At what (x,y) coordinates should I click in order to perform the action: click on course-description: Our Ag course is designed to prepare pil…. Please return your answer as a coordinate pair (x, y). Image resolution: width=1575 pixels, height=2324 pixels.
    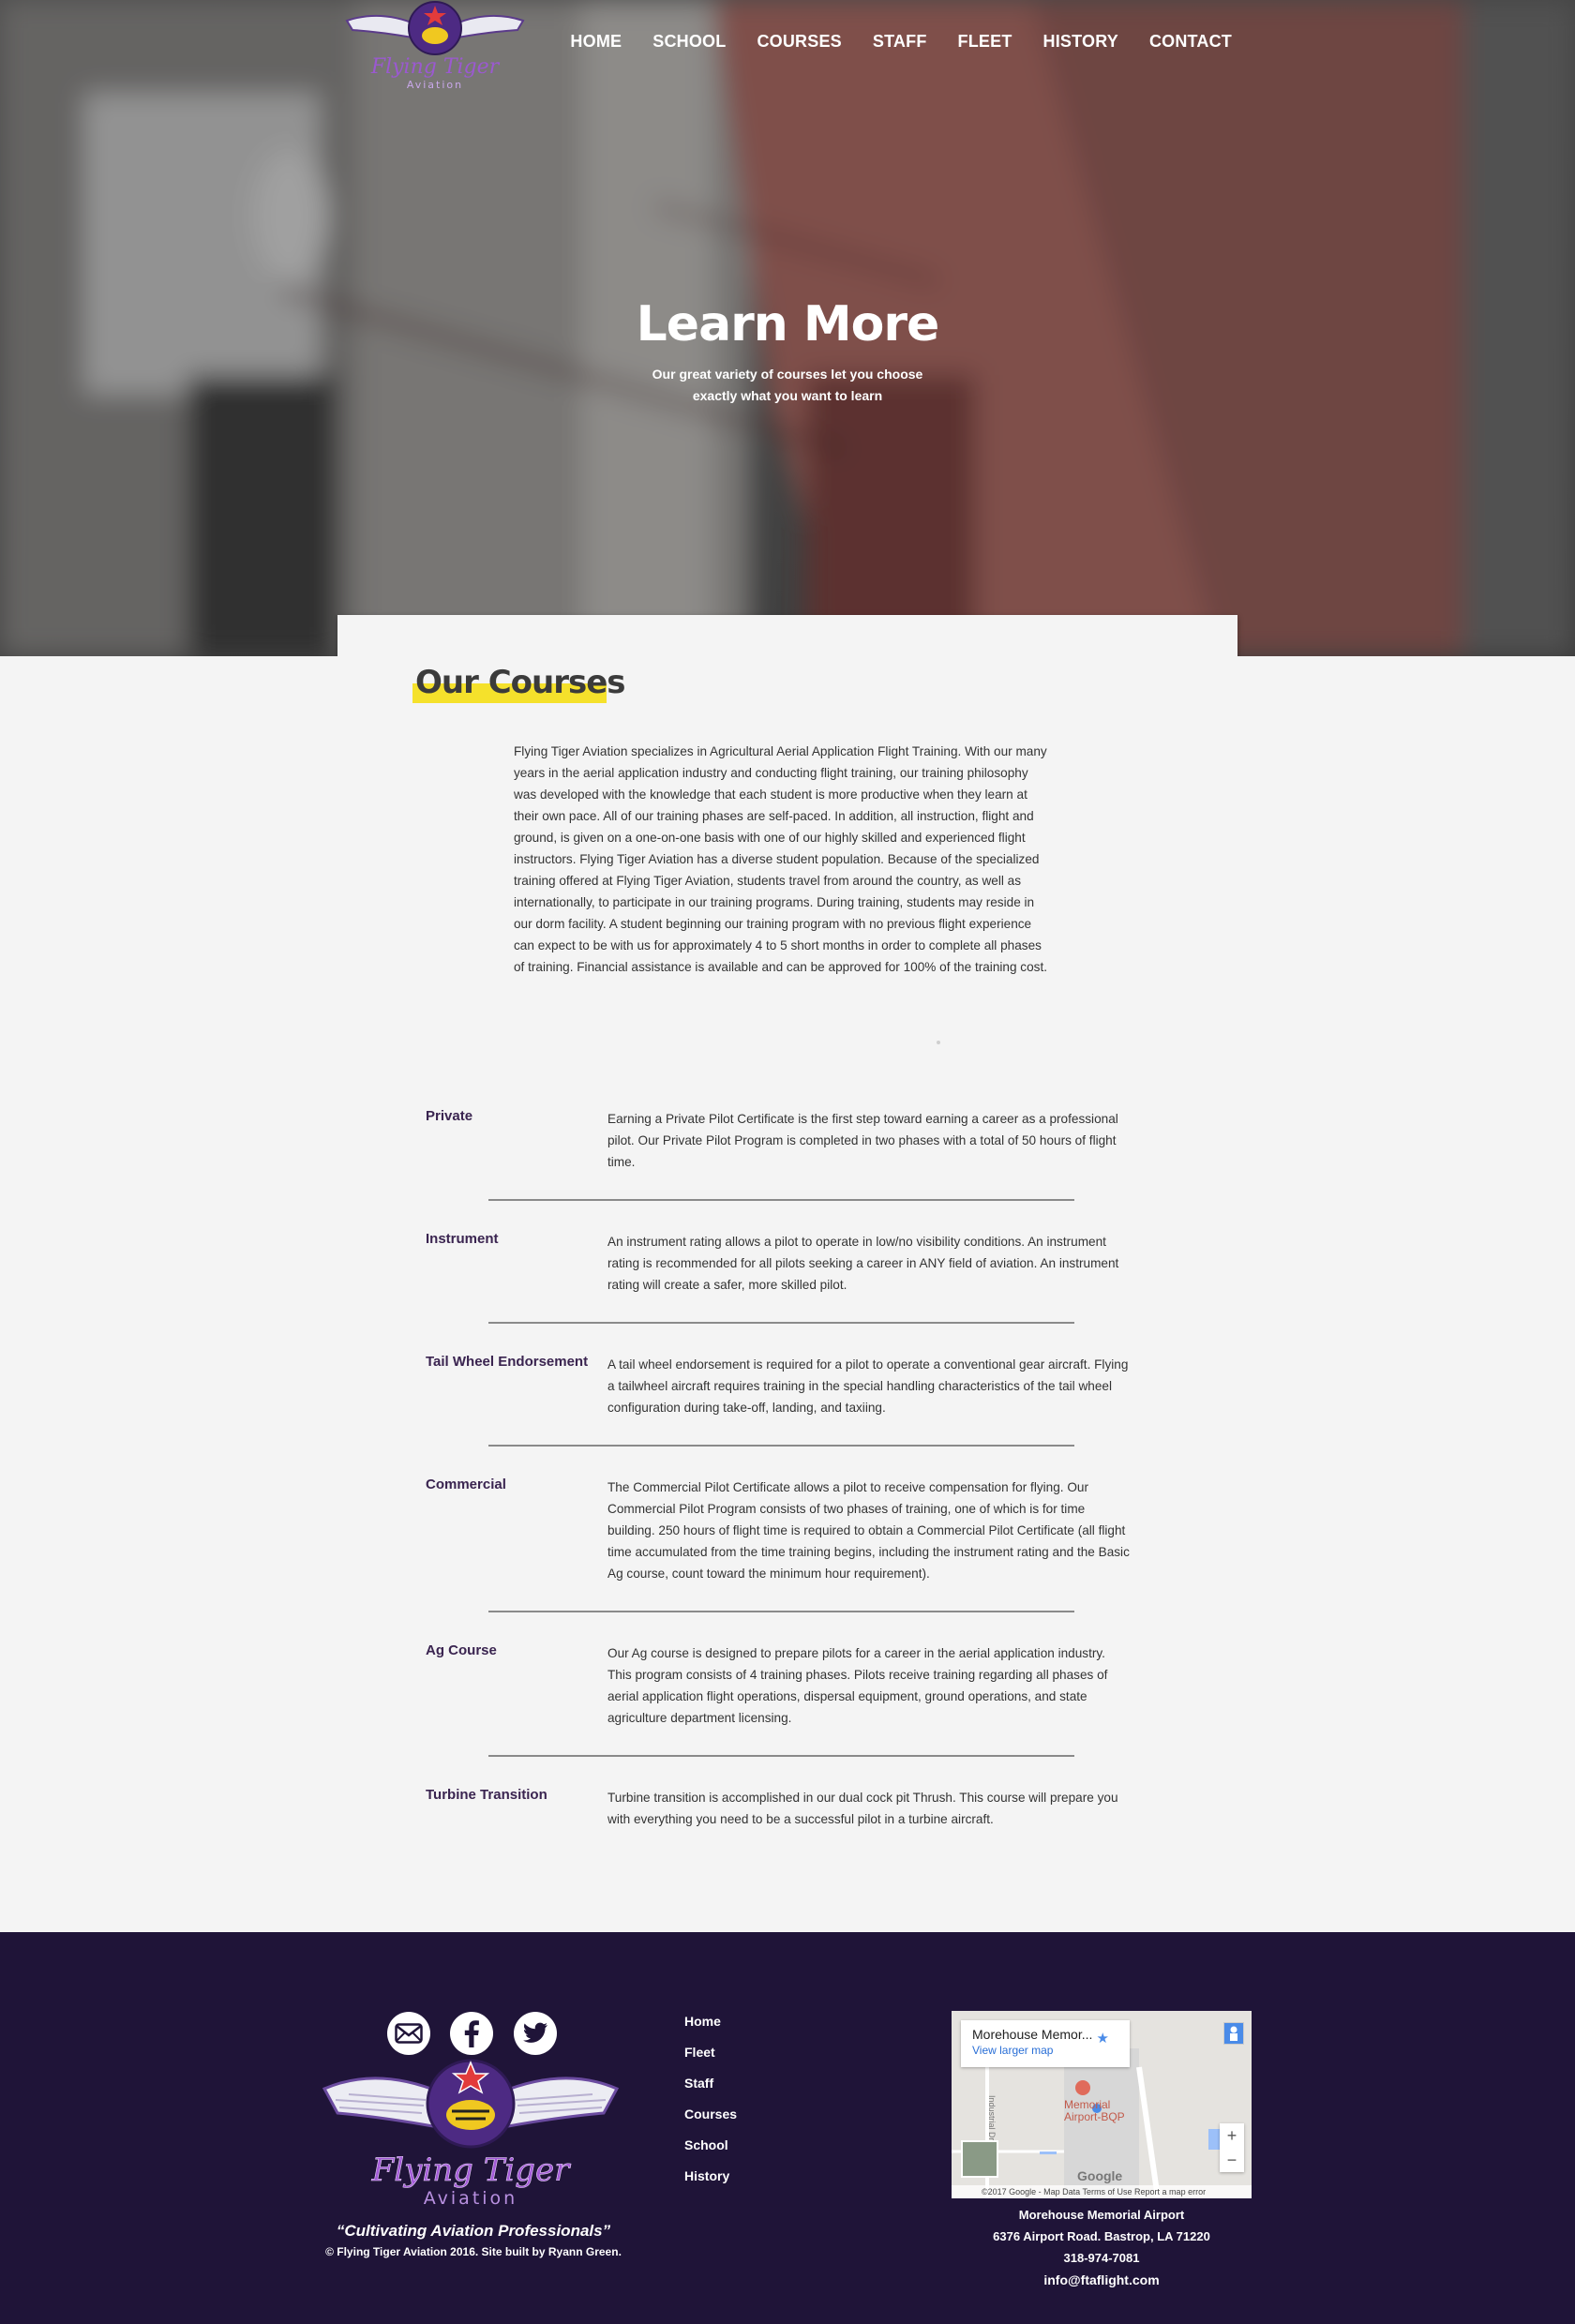
    Looking at the image, I should click on (858, 1685).